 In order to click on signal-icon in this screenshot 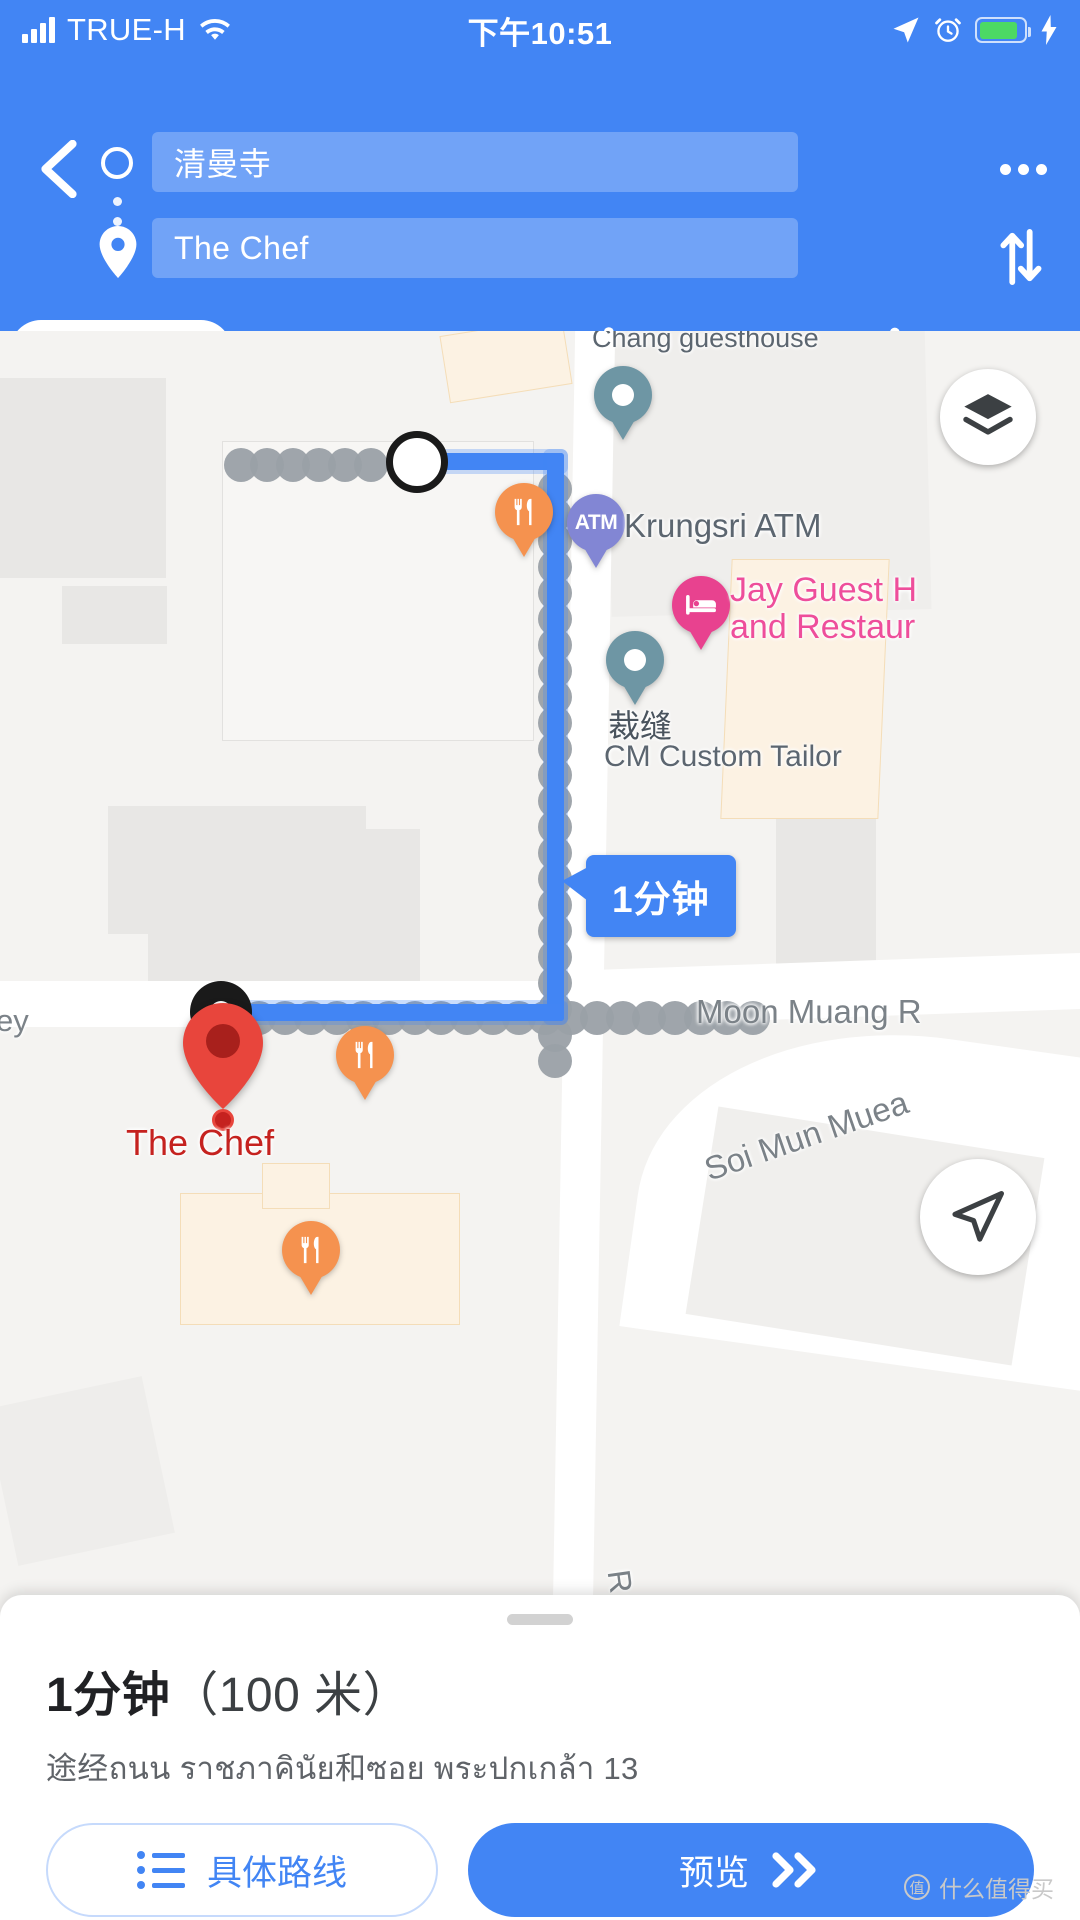, I will do `click(38, 30)`.